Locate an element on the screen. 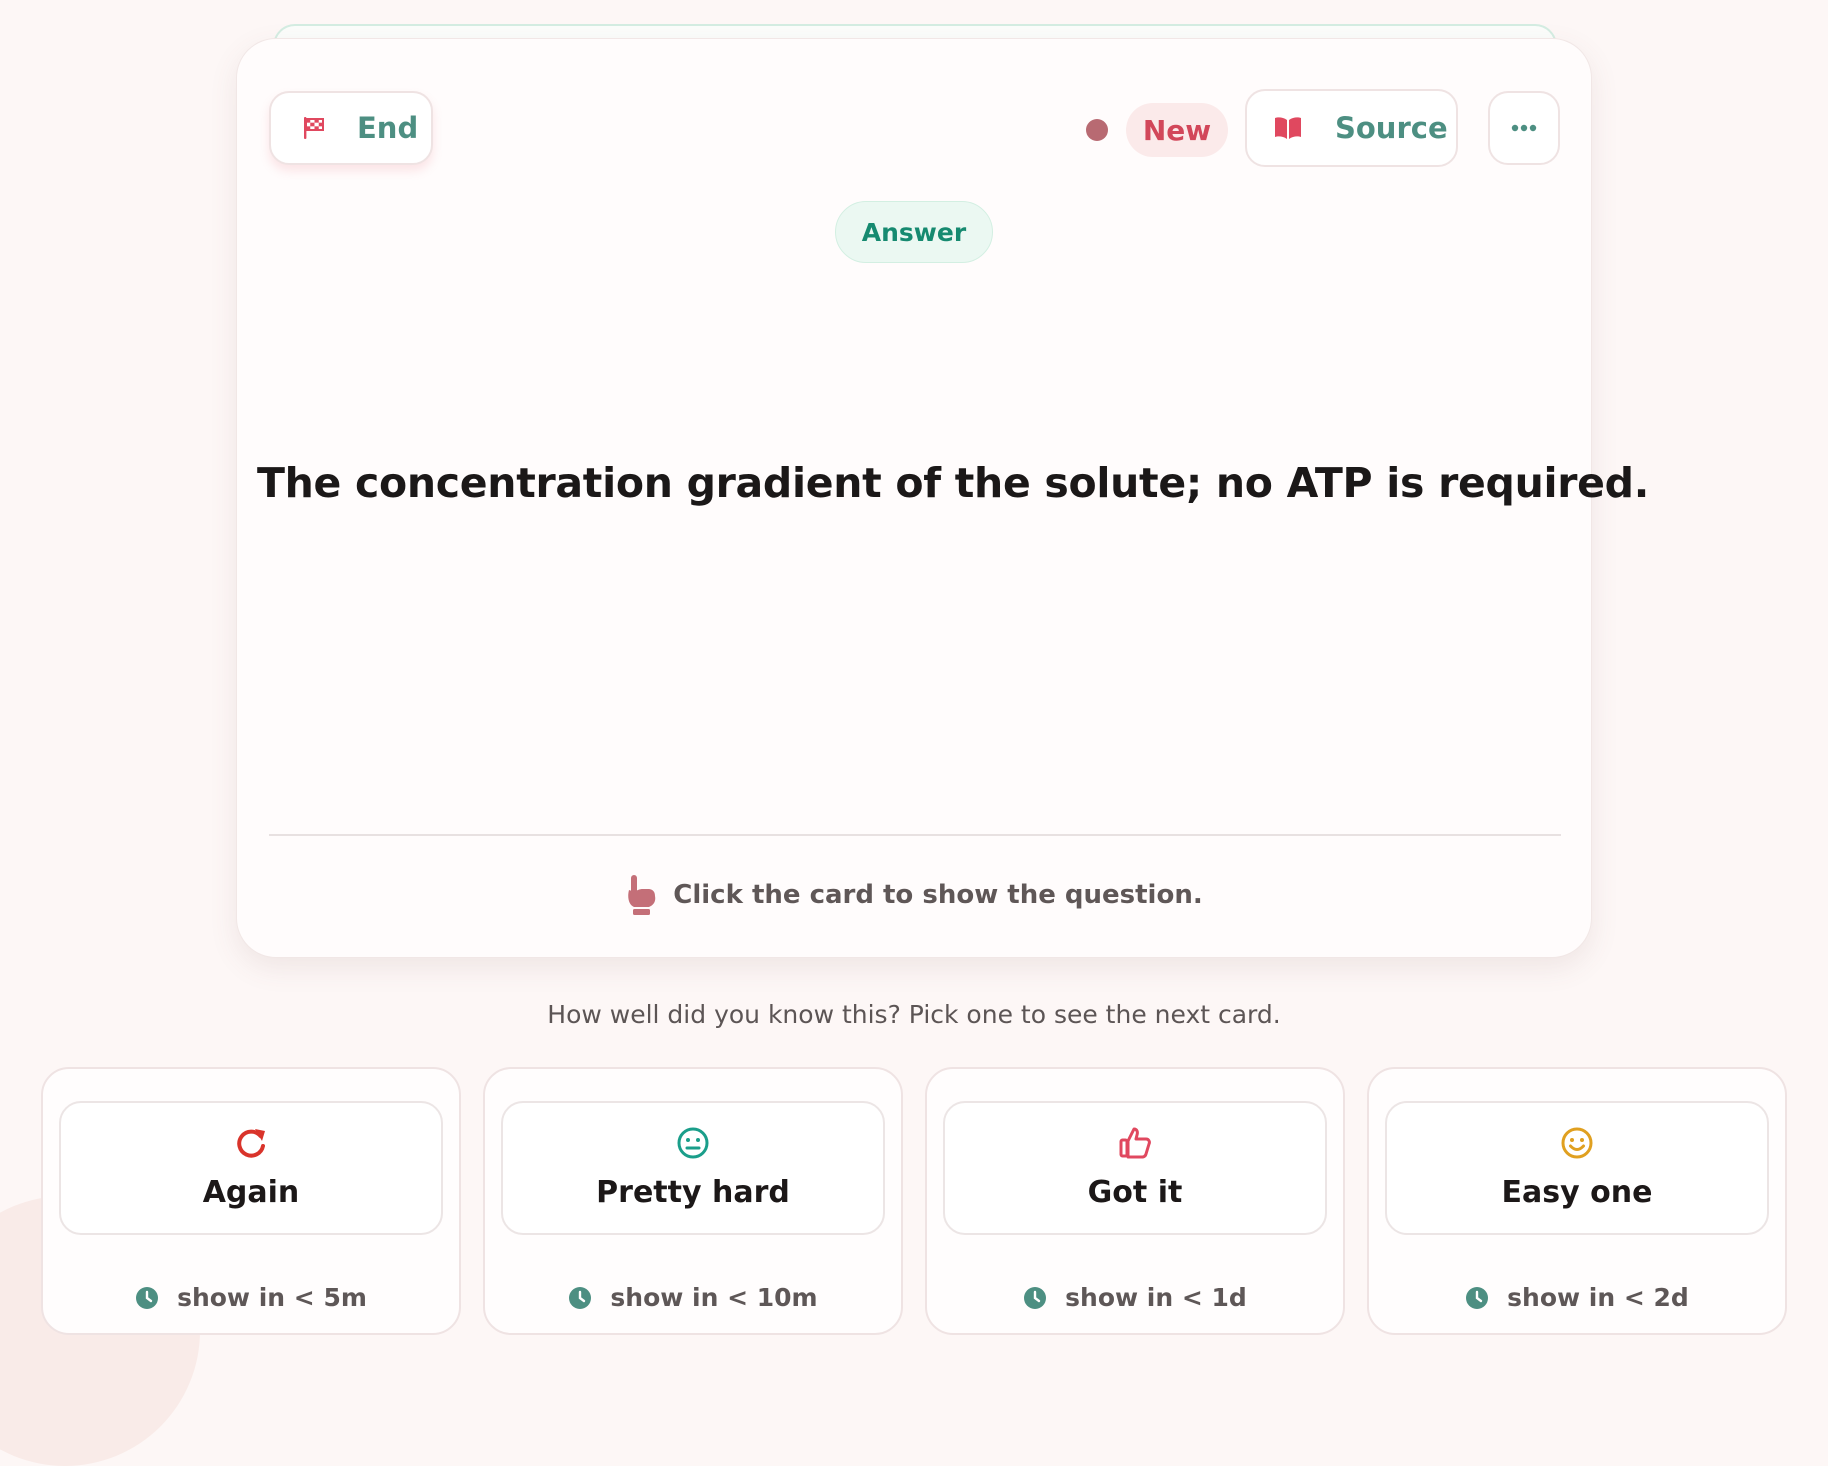 Image resolution: width=1828 pixels, height=1466 pixels. rating-interval: show in < 5m is located at coordinates (251, 1297).